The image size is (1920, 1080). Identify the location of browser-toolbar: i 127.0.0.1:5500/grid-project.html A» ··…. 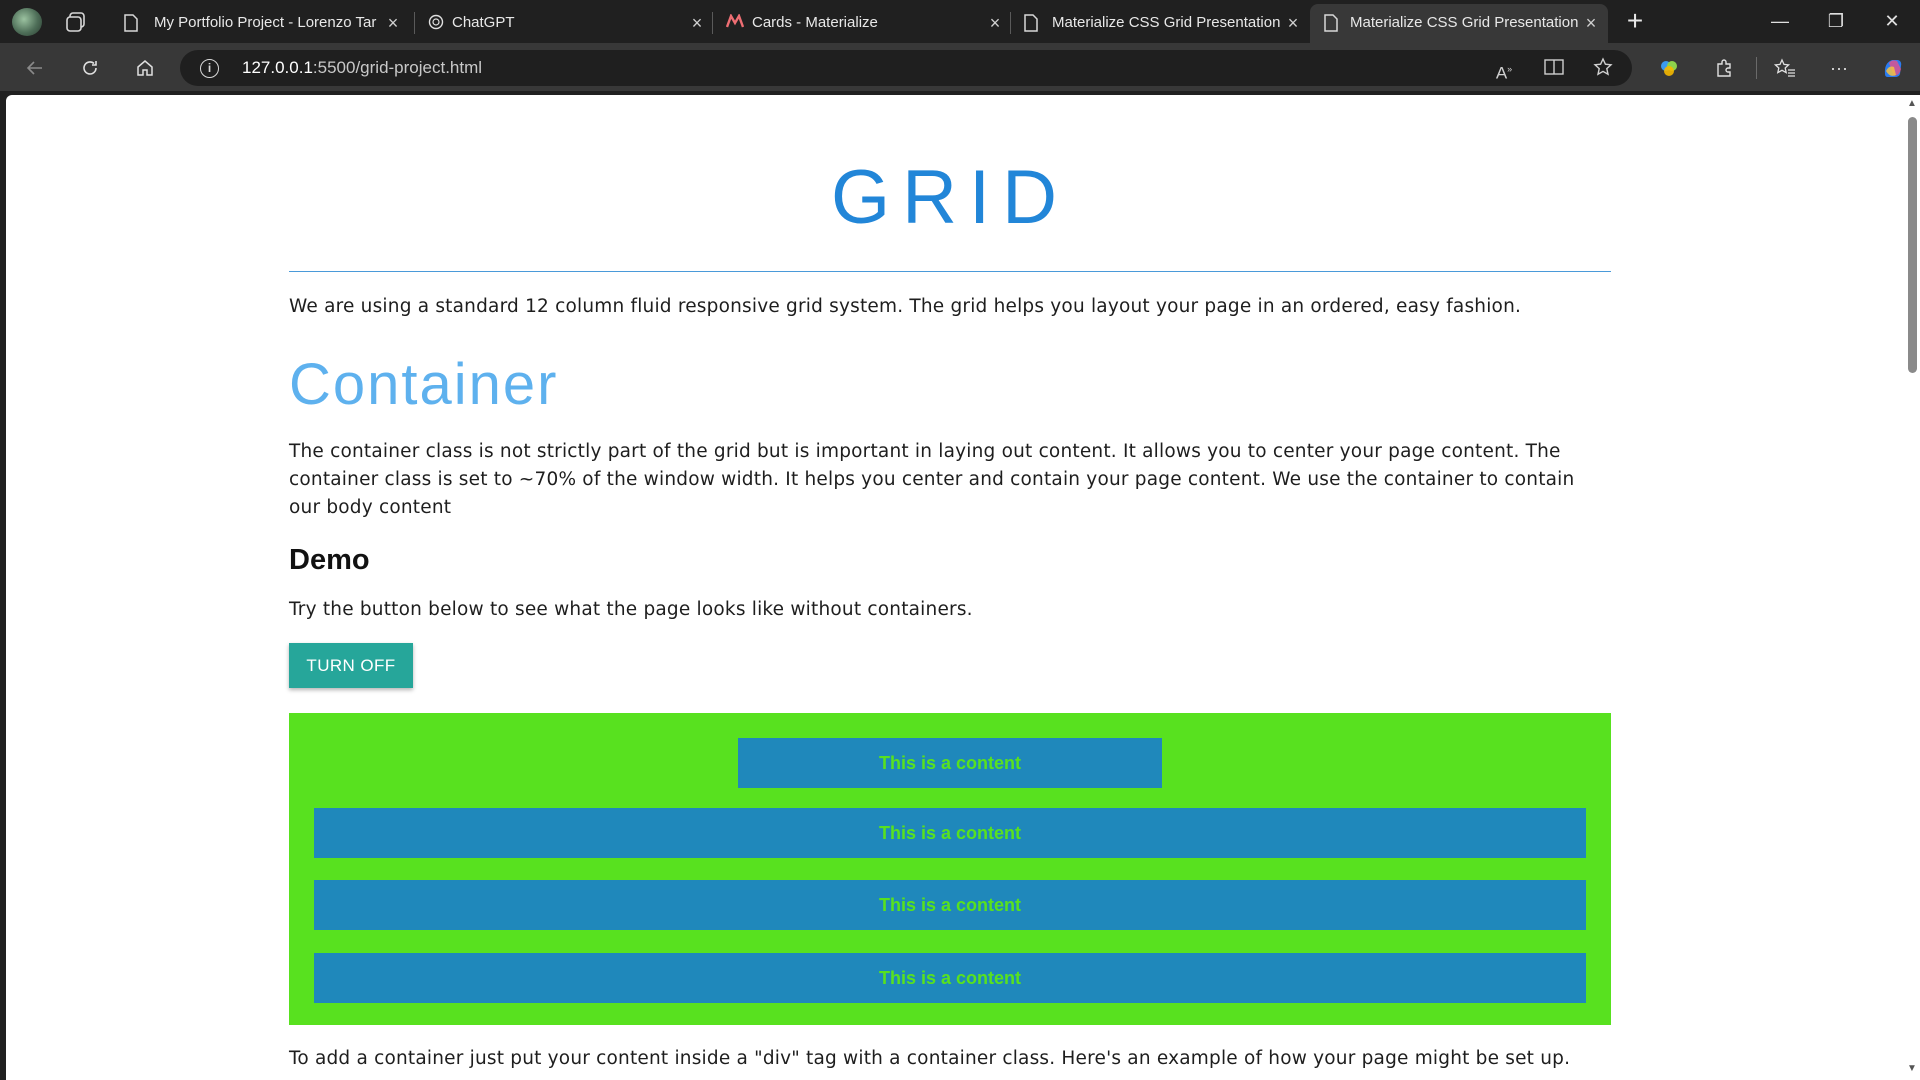
(960, 67).